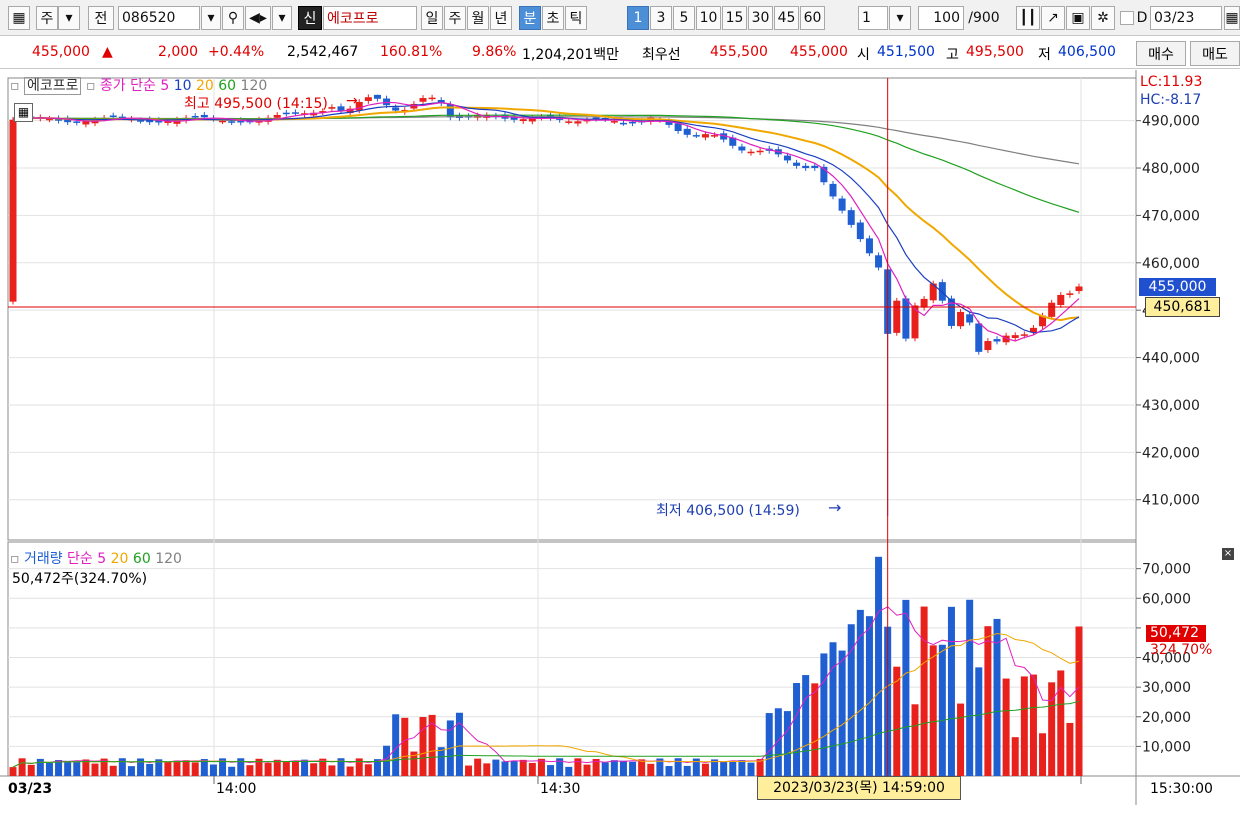 The image size is (1240, 814). What do you see at coordinates (661, 18) in the screenshot?
I see `interval-tab-3: 3` at bounding box center [661, 18].